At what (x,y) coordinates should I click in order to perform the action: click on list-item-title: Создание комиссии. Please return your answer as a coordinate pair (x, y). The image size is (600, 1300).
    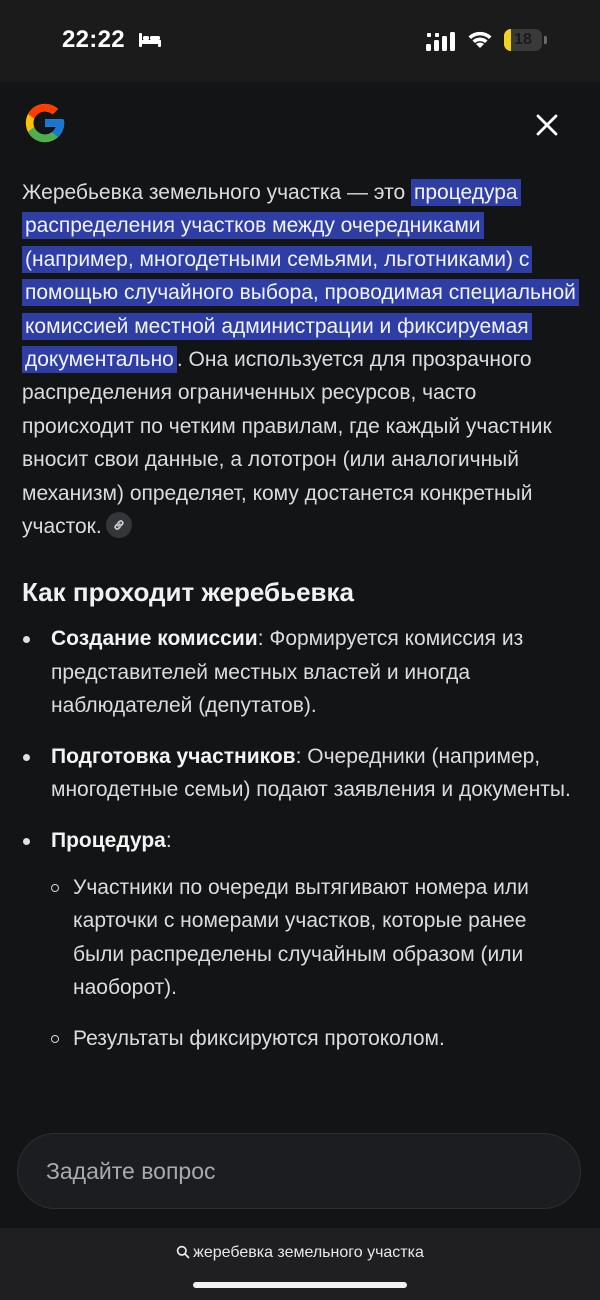
    Looking at the image, I should click on (154, 639).